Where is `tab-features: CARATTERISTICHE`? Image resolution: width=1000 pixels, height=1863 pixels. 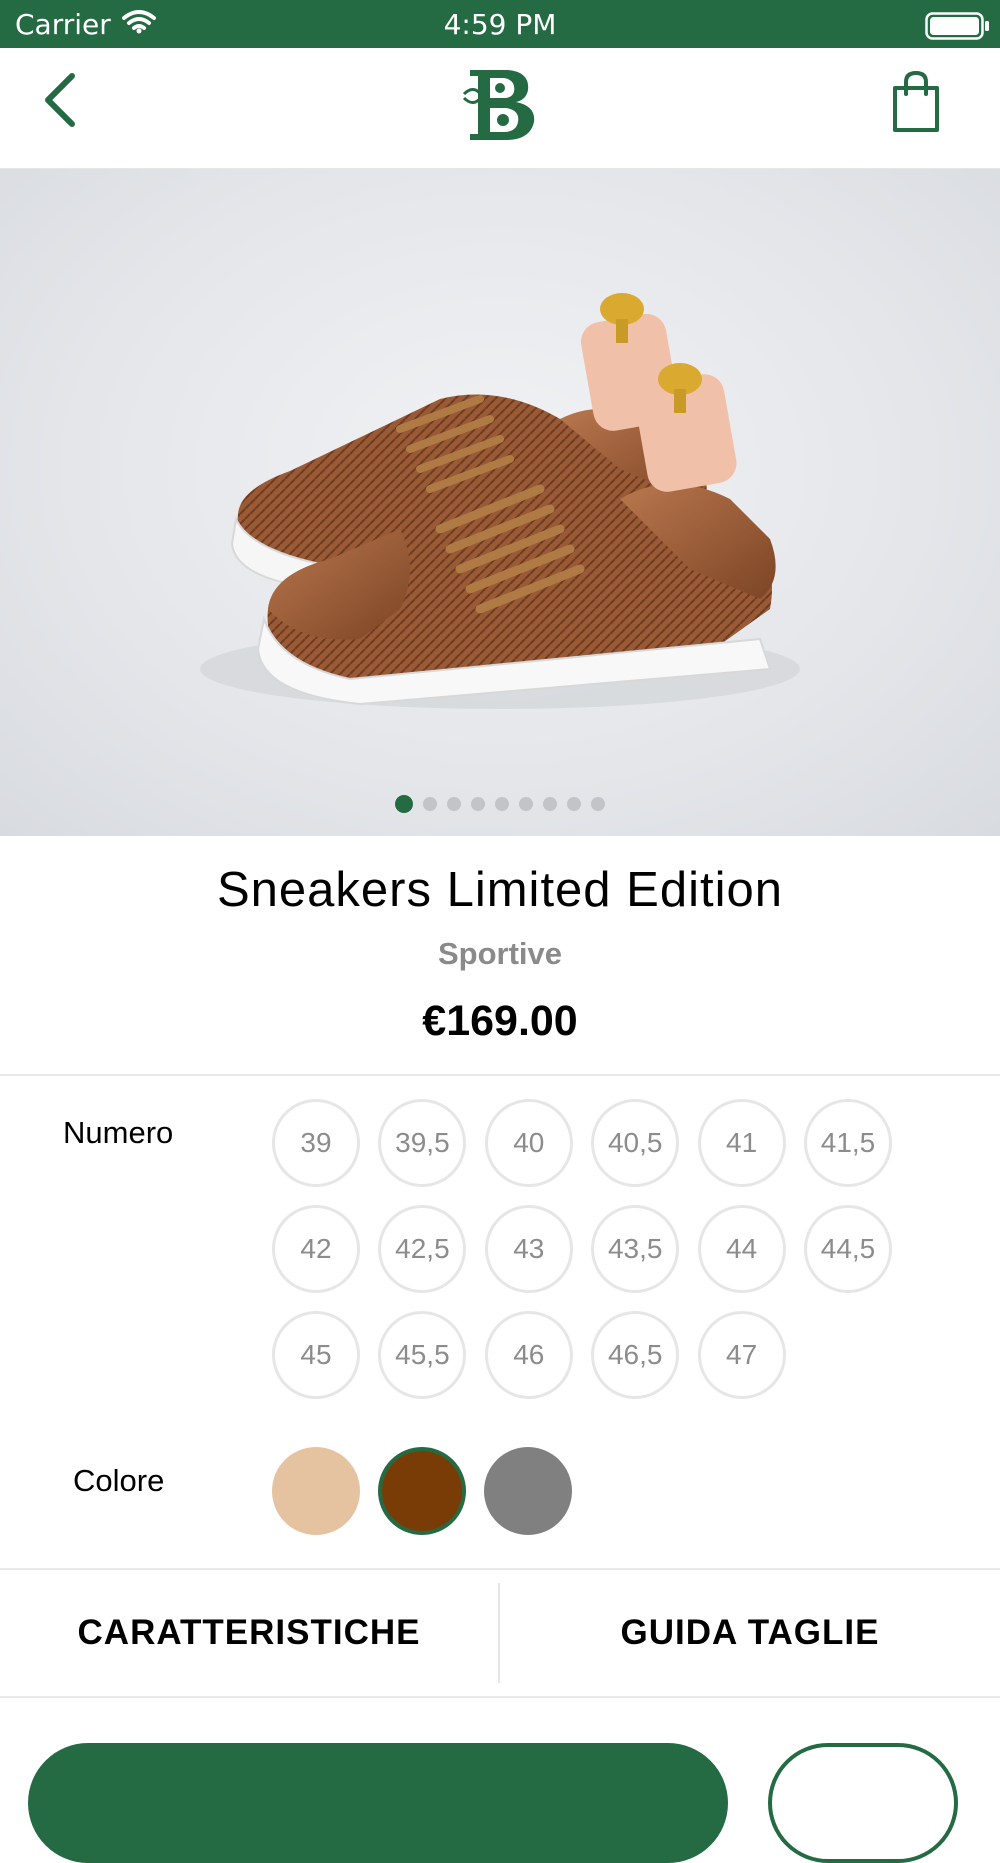
tab-features: CARATTERISTICHE is located at coordinates (249, 1632).